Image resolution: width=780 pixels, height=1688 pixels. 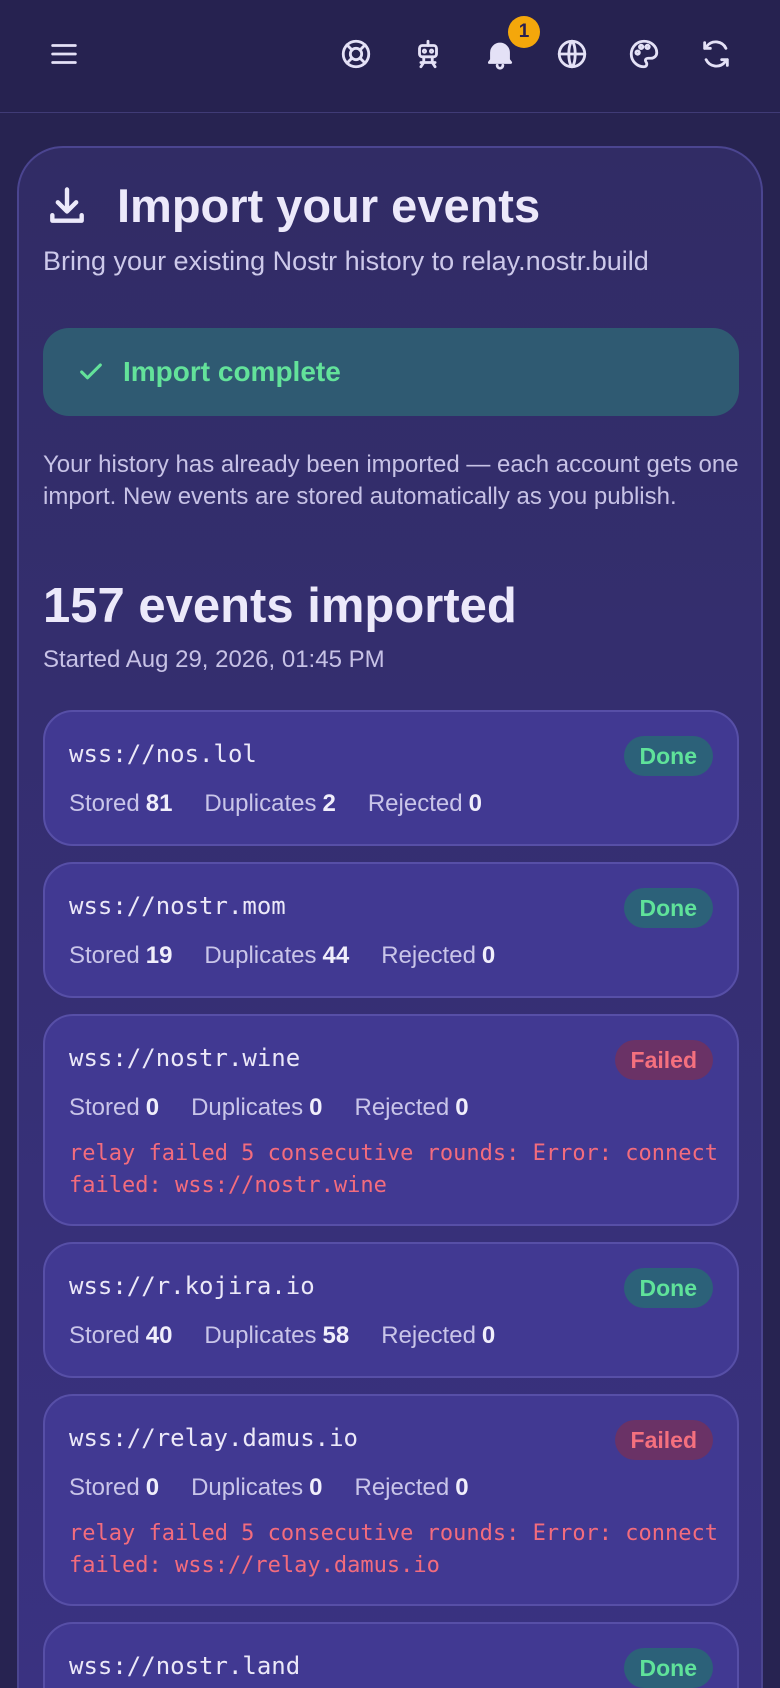 What do you see at coordinates (185, 1058) in the screenshot?
I see `relay-url: wss://nostr.wine` at bounding box center [185, 1058].